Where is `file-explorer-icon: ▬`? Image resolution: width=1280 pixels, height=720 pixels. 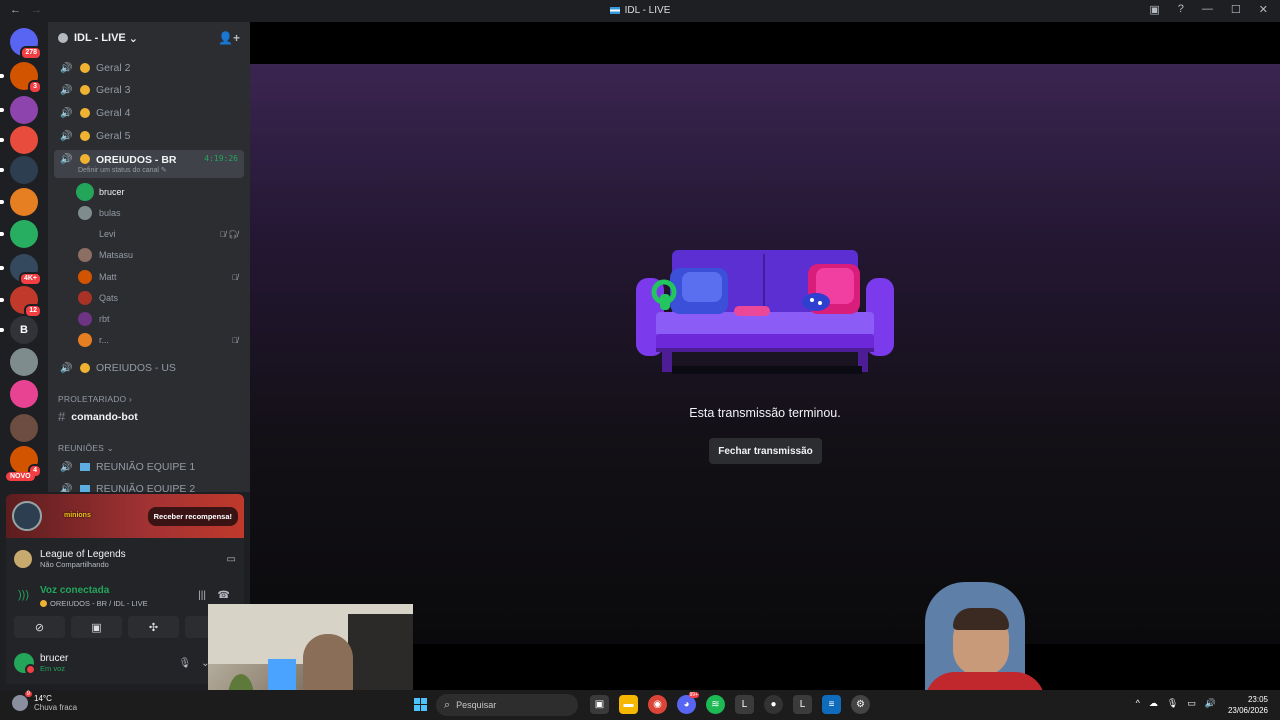 file-explorer-icon: ▬ is located at coordinates (628, 704).